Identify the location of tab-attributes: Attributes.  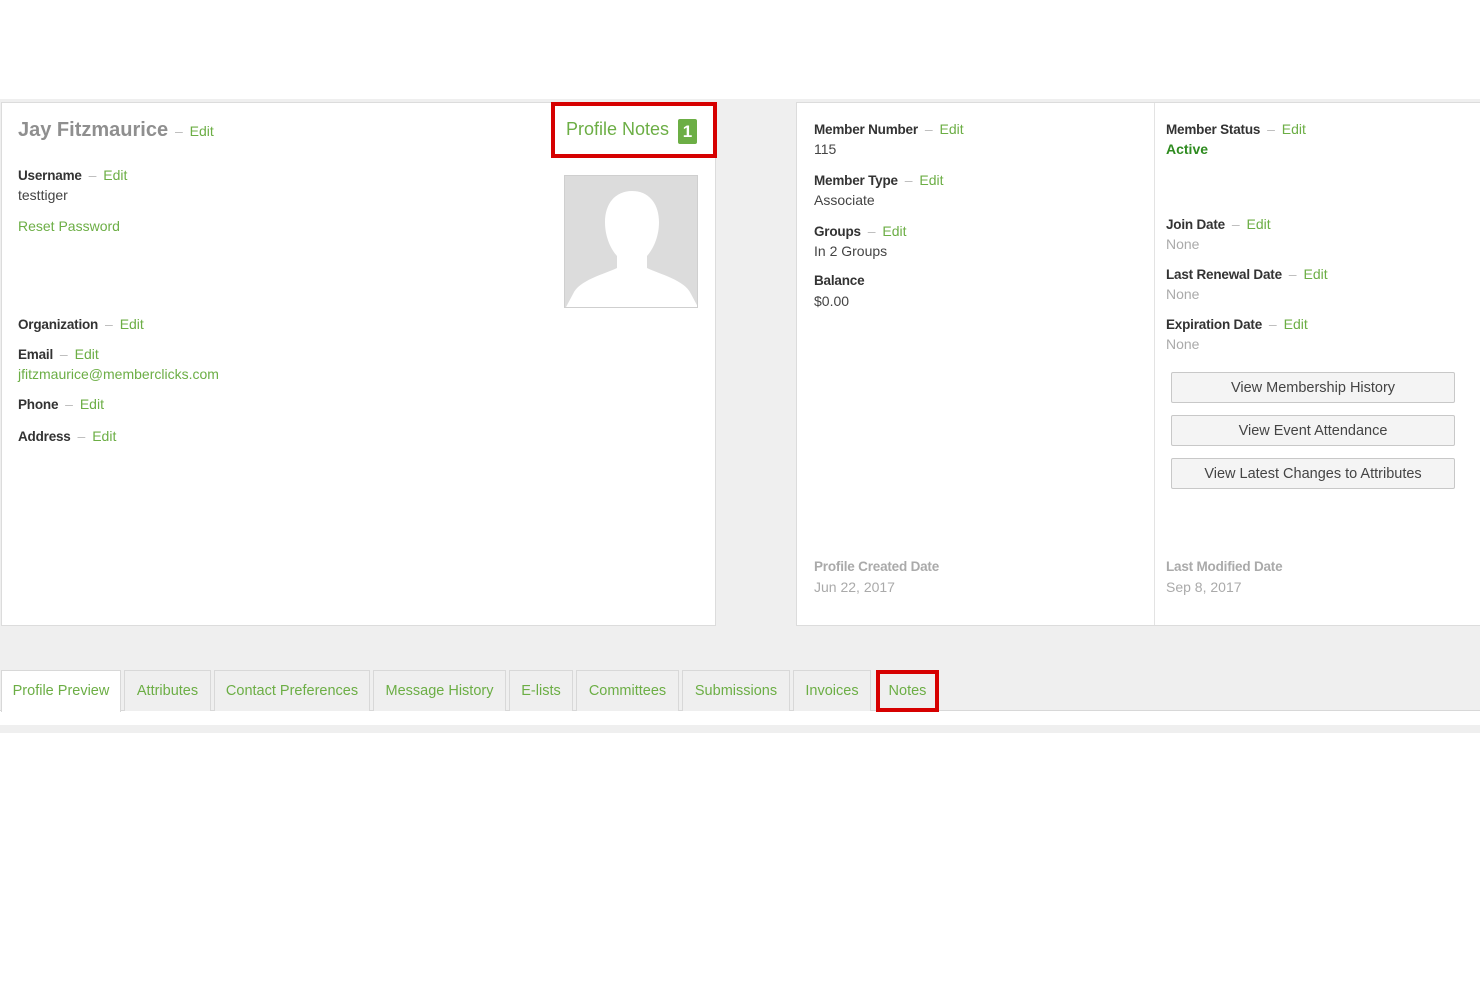
(167, 690).